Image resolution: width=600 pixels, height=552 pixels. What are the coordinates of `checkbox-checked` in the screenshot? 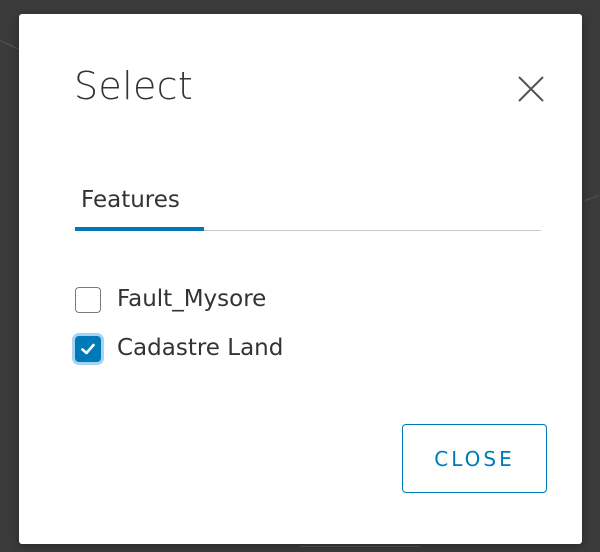 It's located at (88, 349).